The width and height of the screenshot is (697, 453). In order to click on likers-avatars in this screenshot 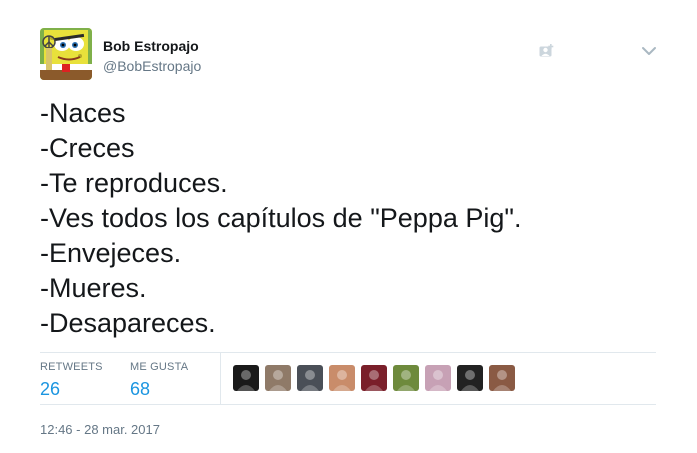, I will do `click(374, 378)`.